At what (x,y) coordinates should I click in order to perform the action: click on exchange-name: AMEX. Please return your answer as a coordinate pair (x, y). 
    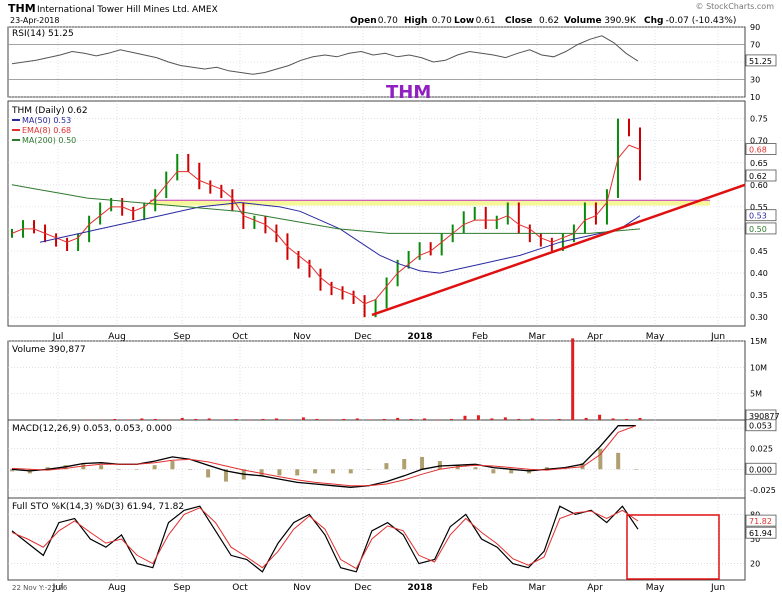
    Looking at the image, I should click on (205, 10).